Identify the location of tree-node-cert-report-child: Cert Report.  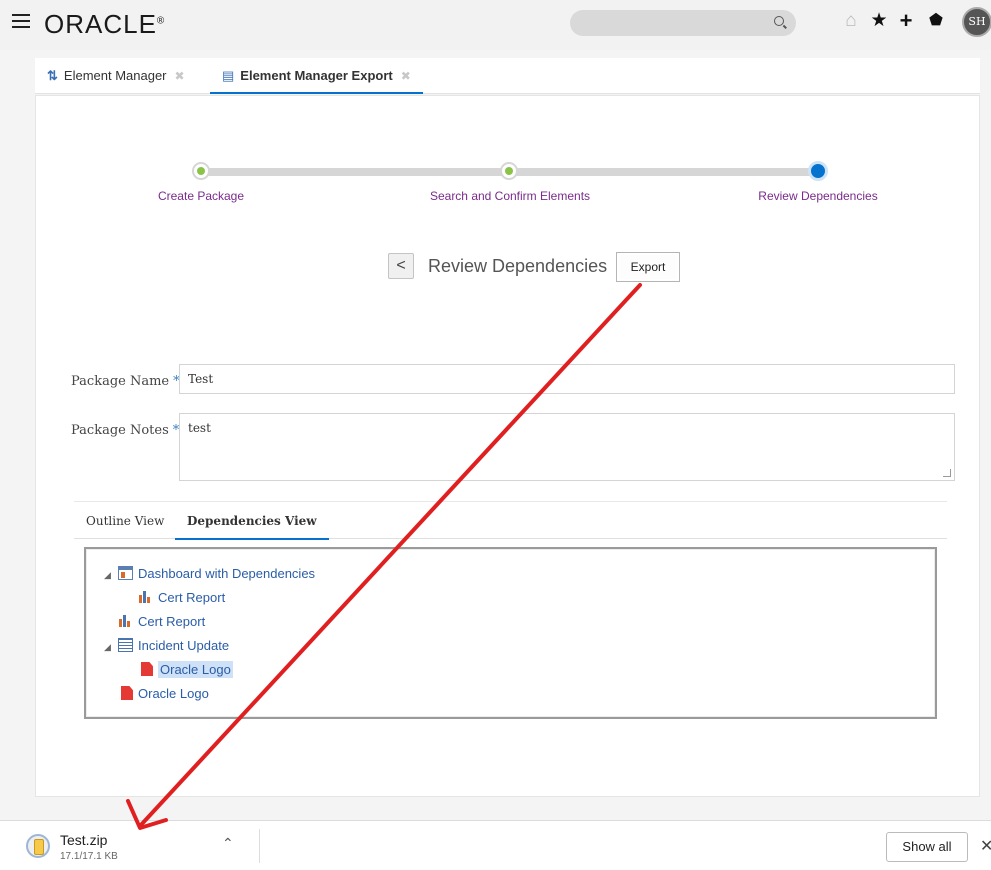
(181, 598).